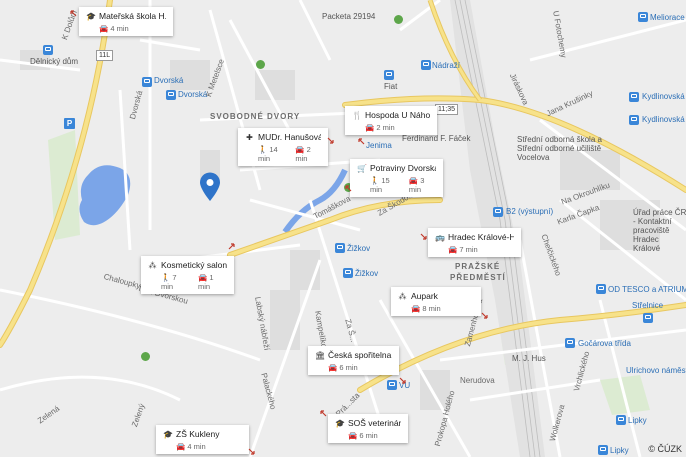 The height and width of the screenshot is (457, 686). I want to click on bus-icon: 🚌, so click(440, 237).